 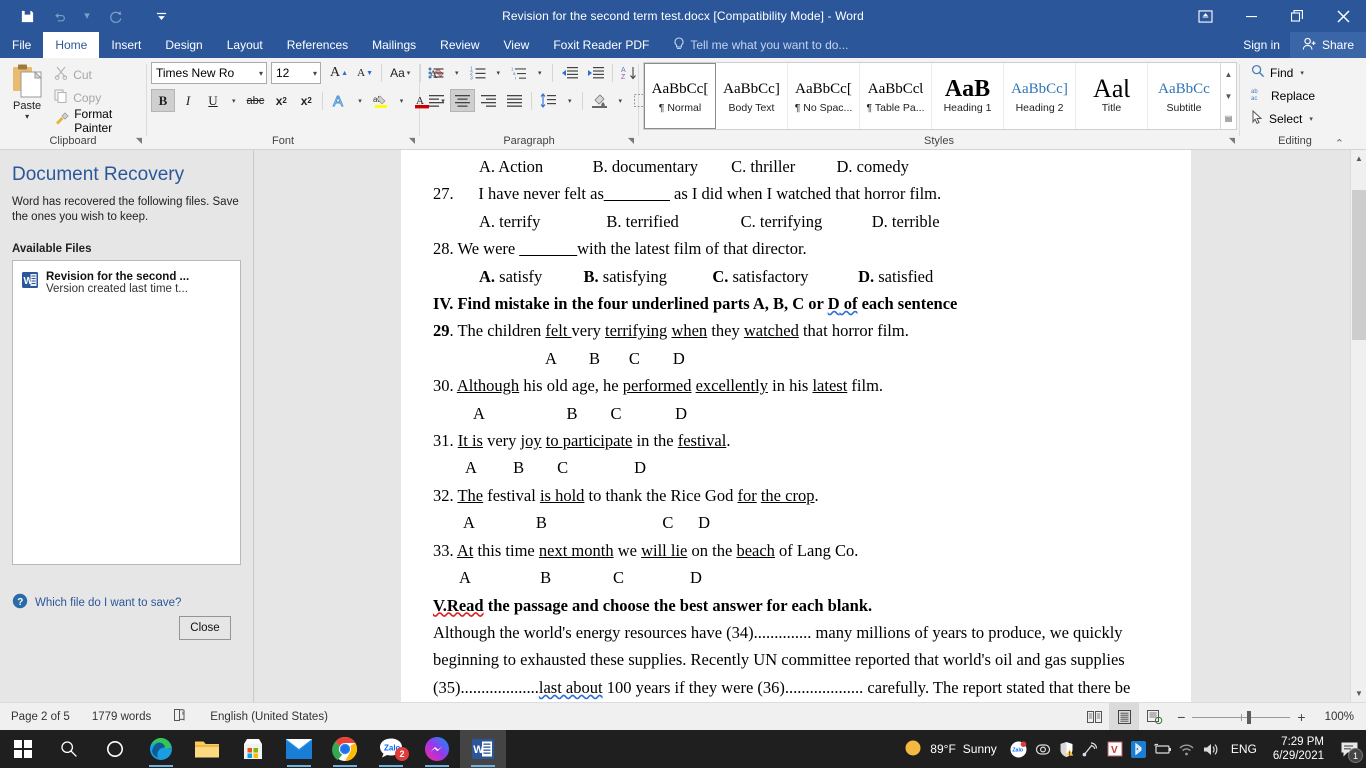 What do you see at coordinates (412, 141) in the screenshot?
I see `font-dialog-launcher: ◥` at bounding box center [412, 141].